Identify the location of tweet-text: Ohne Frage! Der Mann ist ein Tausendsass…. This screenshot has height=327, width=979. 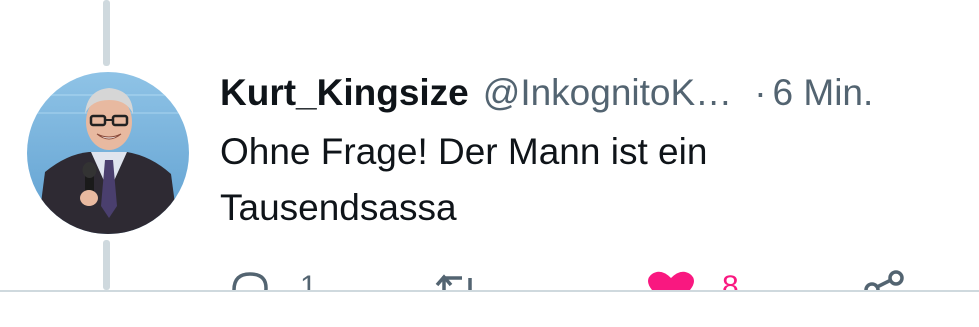
(464, 179).